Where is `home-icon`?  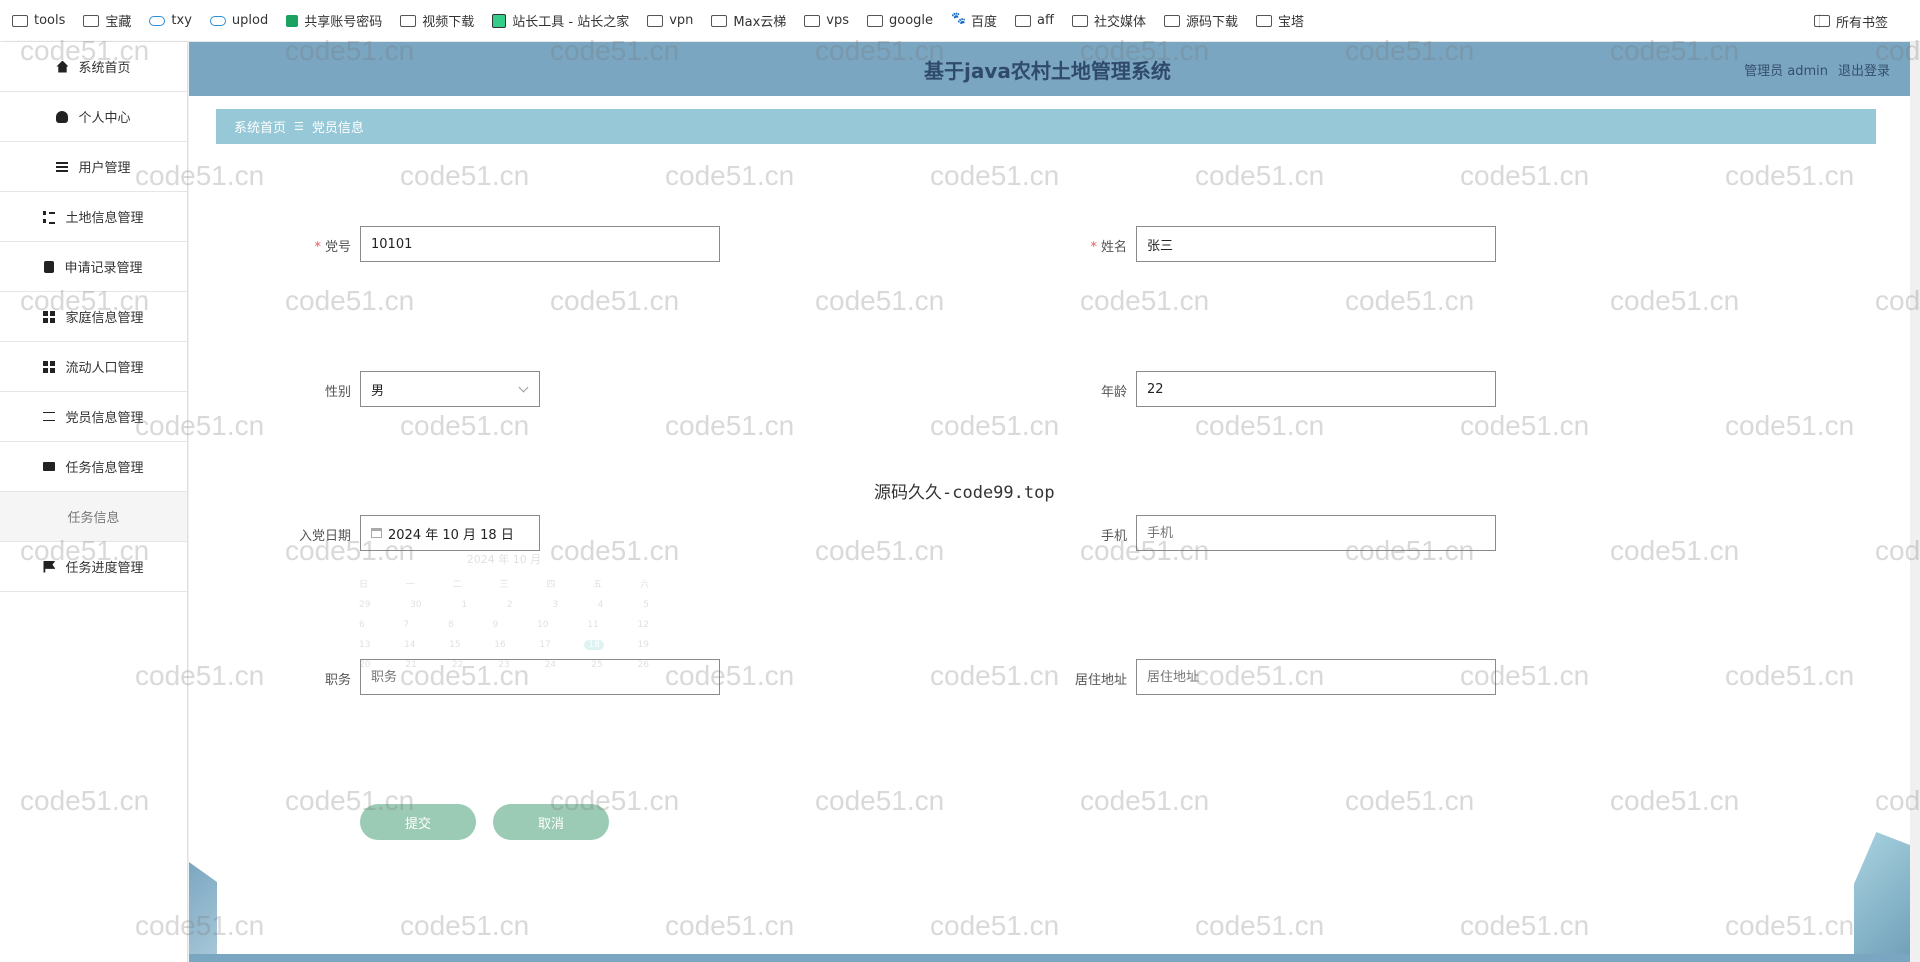
home-icon is located at coordinates (62, 66).